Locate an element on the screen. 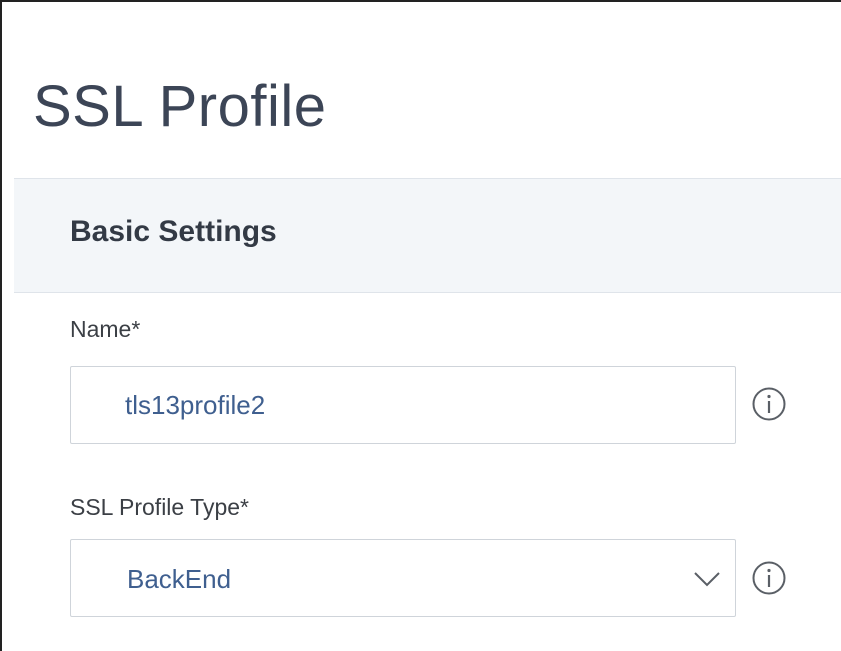  selected-value: BackEnd is located at coordinates (179, 579).